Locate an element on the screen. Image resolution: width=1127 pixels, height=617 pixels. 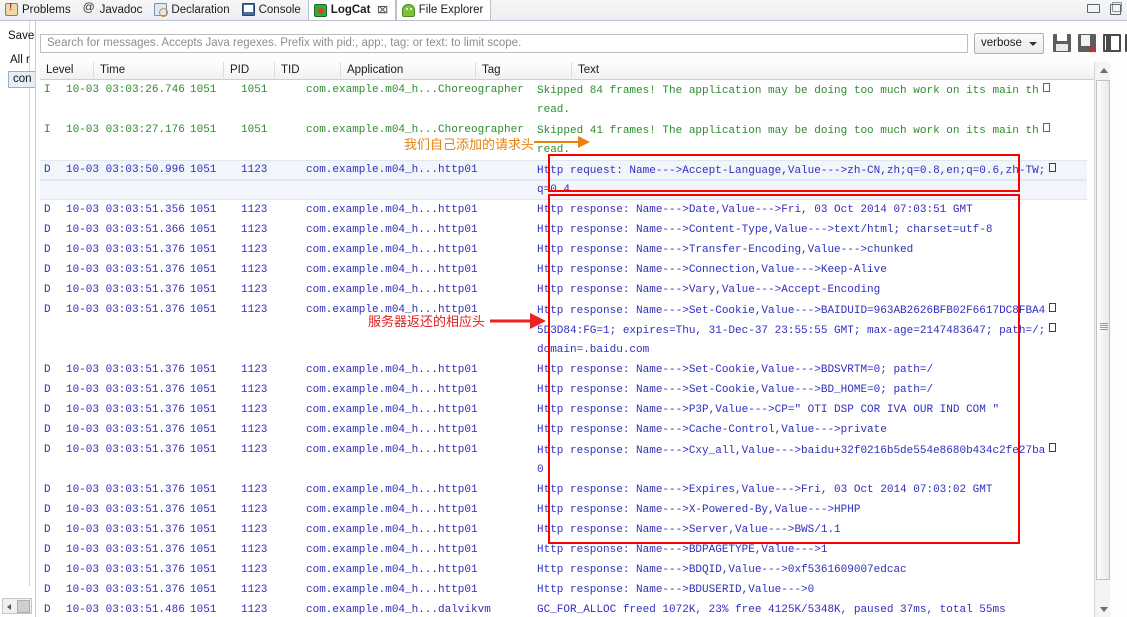
cell-tag: Choreographer is located at coordinates (481, 90).